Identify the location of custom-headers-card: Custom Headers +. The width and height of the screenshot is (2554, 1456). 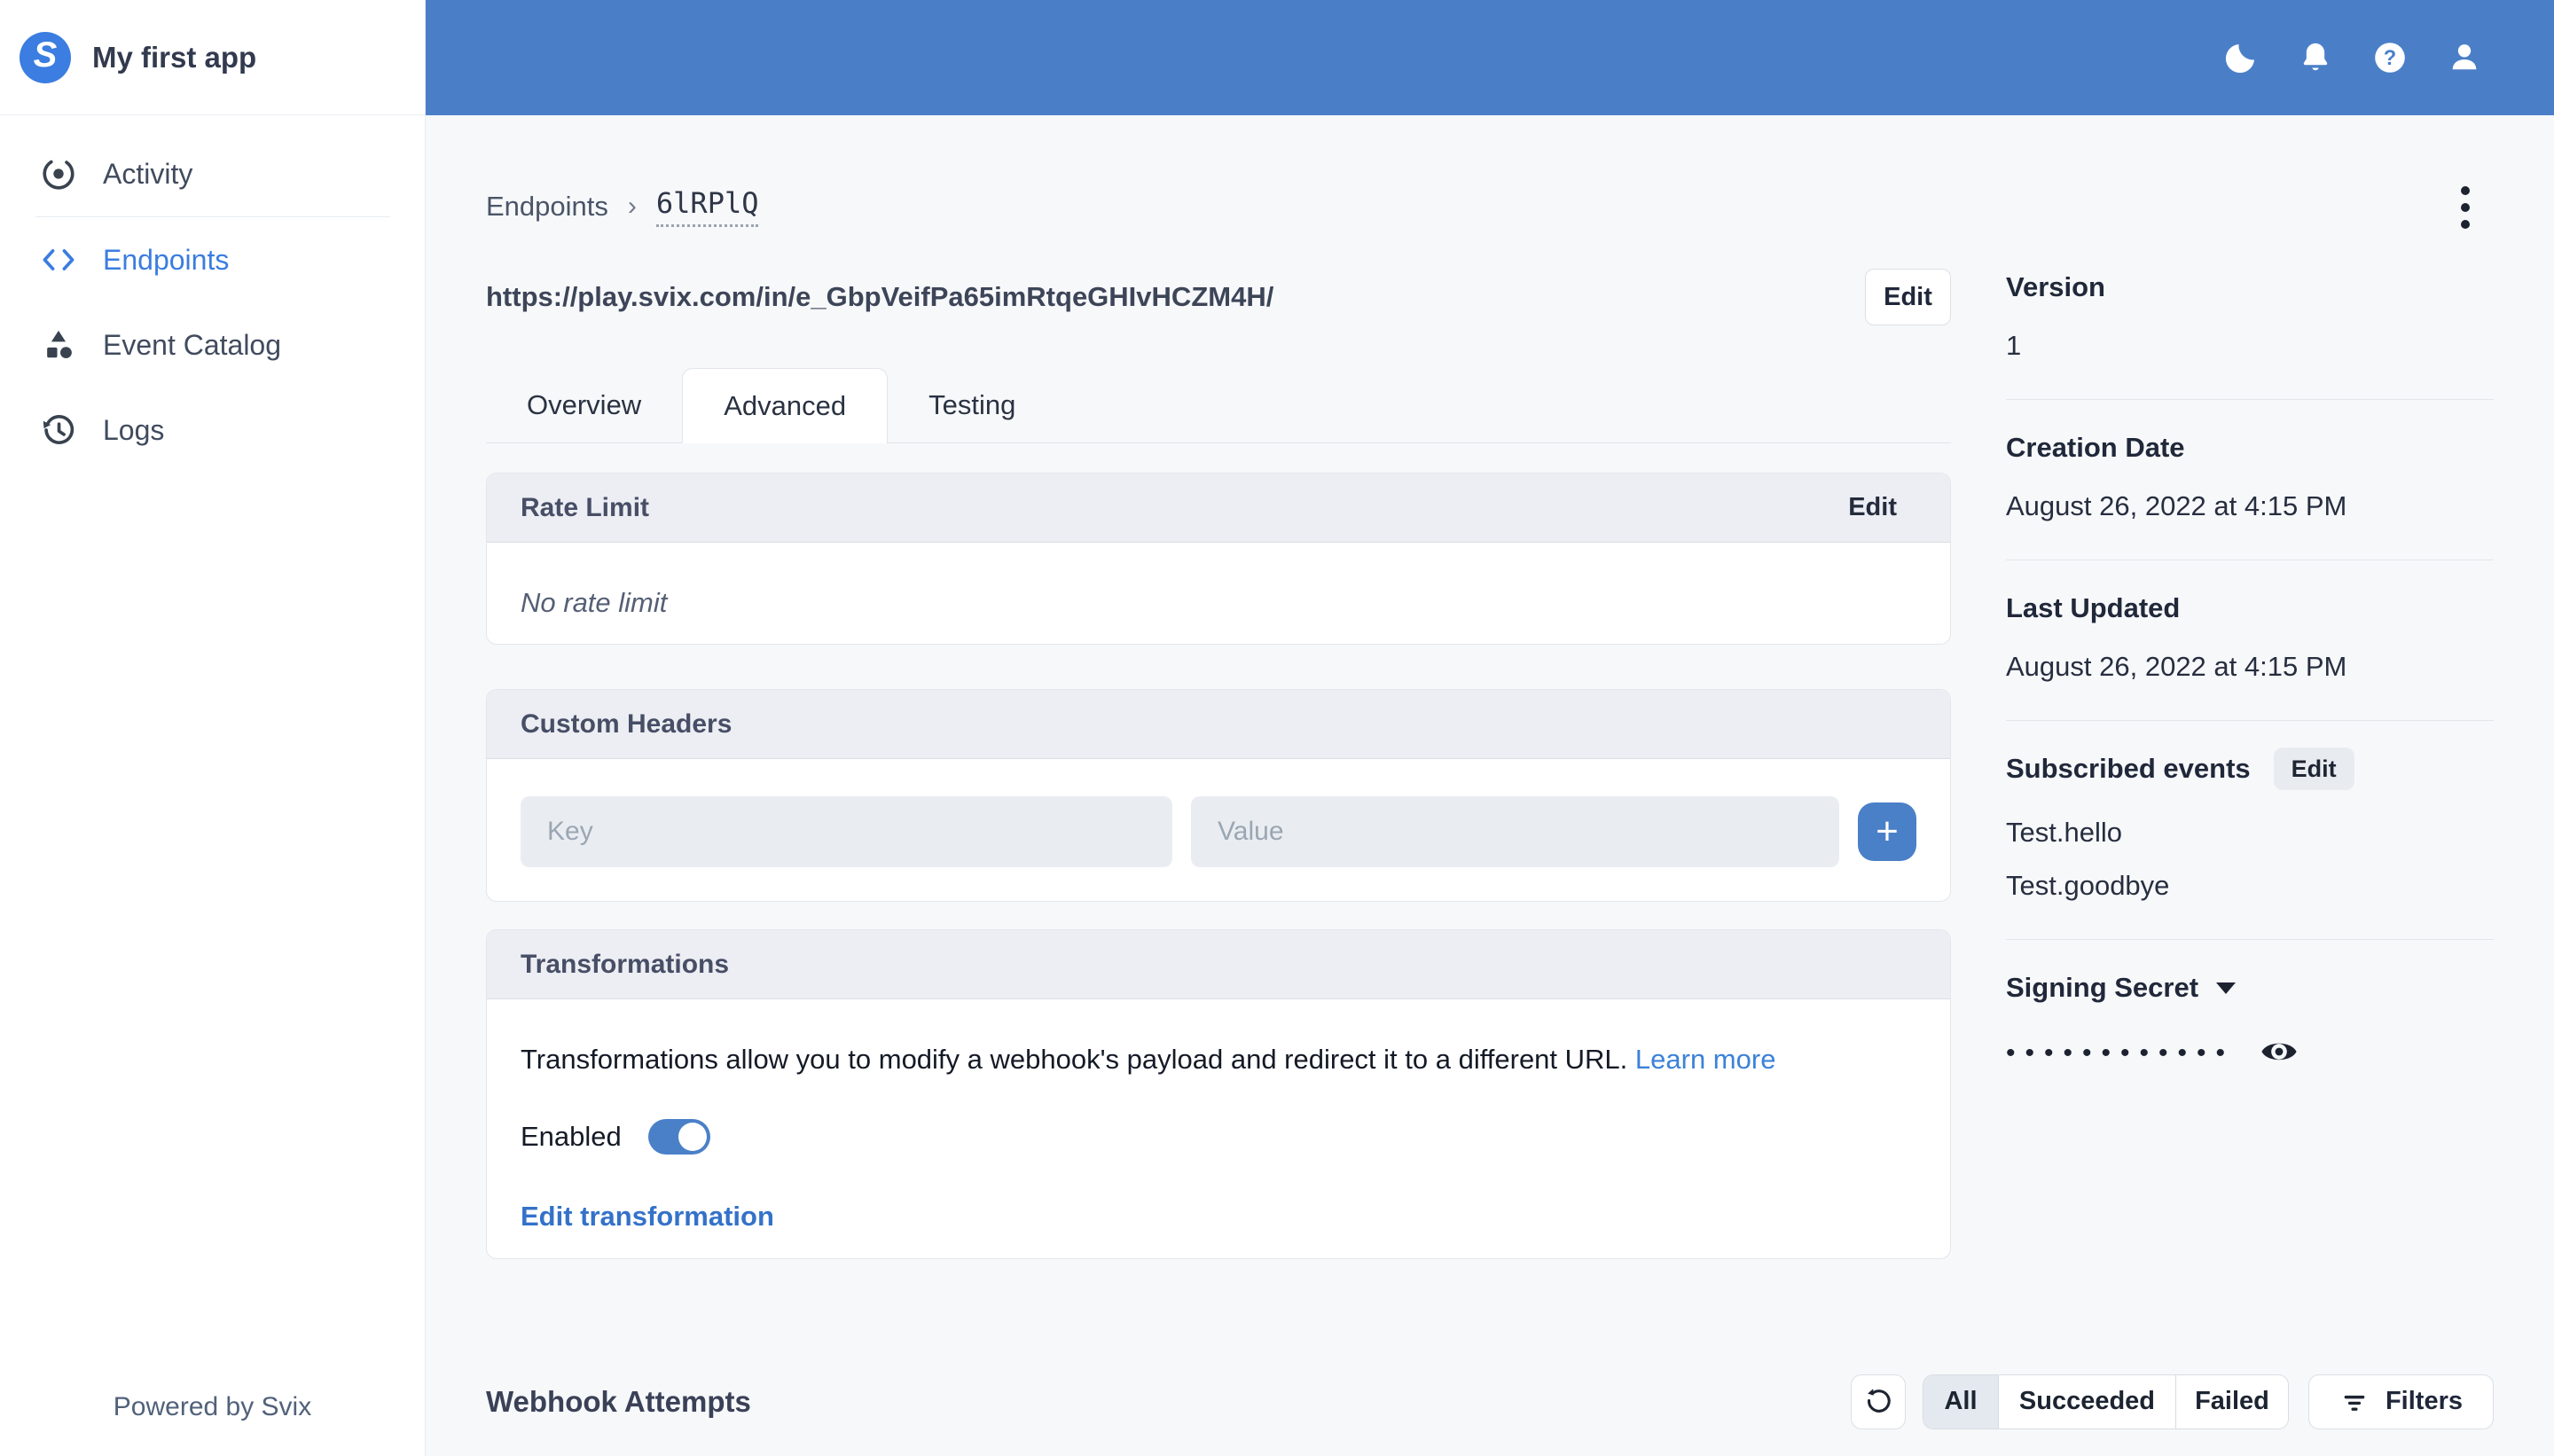
(1218, 795).